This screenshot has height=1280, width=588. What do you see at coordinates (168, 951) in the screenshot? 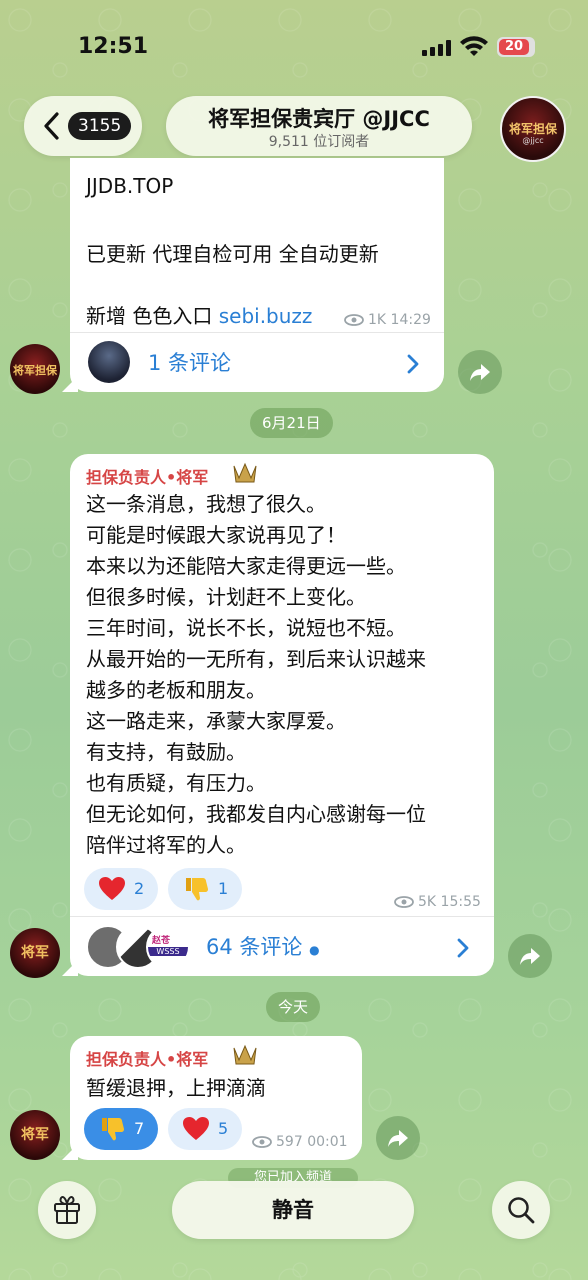
I see `commenter-avatar-subtext: WSSS` at bounding box center [168, 951].